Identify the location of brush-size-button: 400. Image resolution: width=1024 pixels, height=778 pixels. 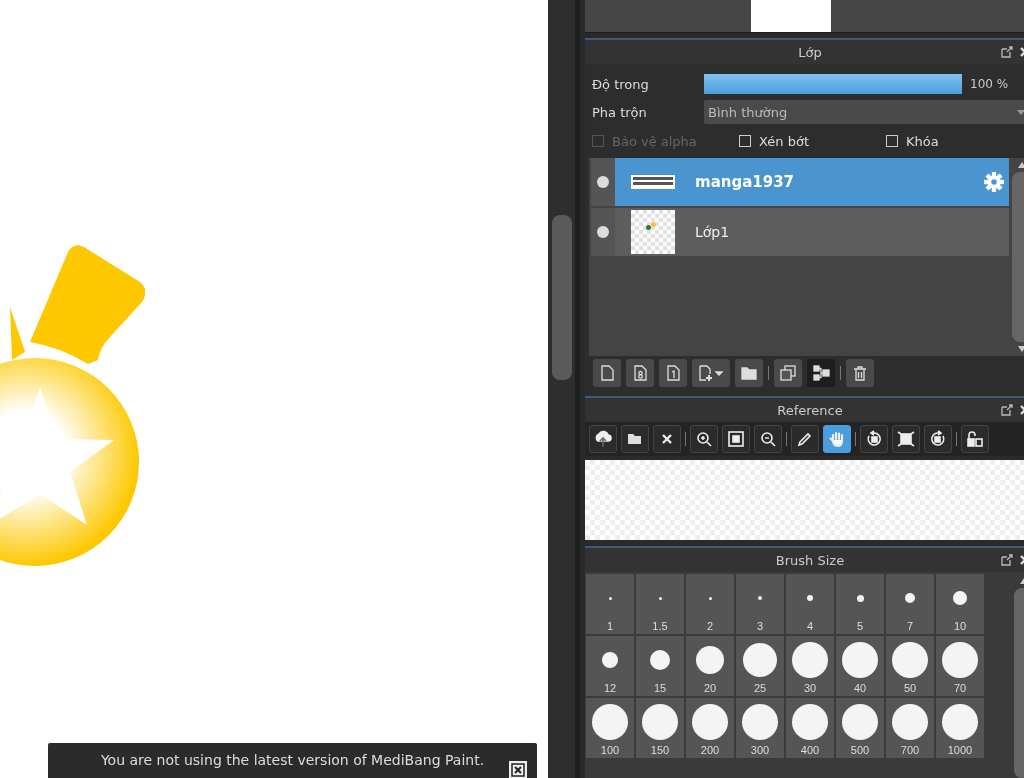
(810, 728).